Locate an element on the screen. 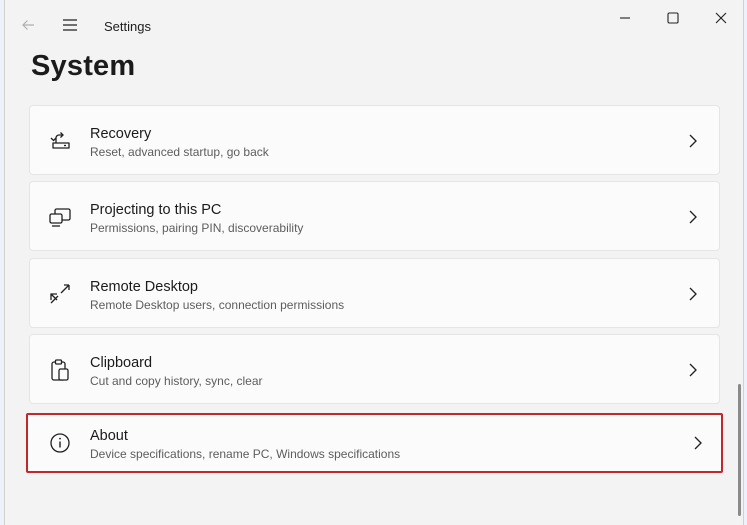 This screenshot has height=525, width=747. projecting-icon is located at coordinates (60, 217).